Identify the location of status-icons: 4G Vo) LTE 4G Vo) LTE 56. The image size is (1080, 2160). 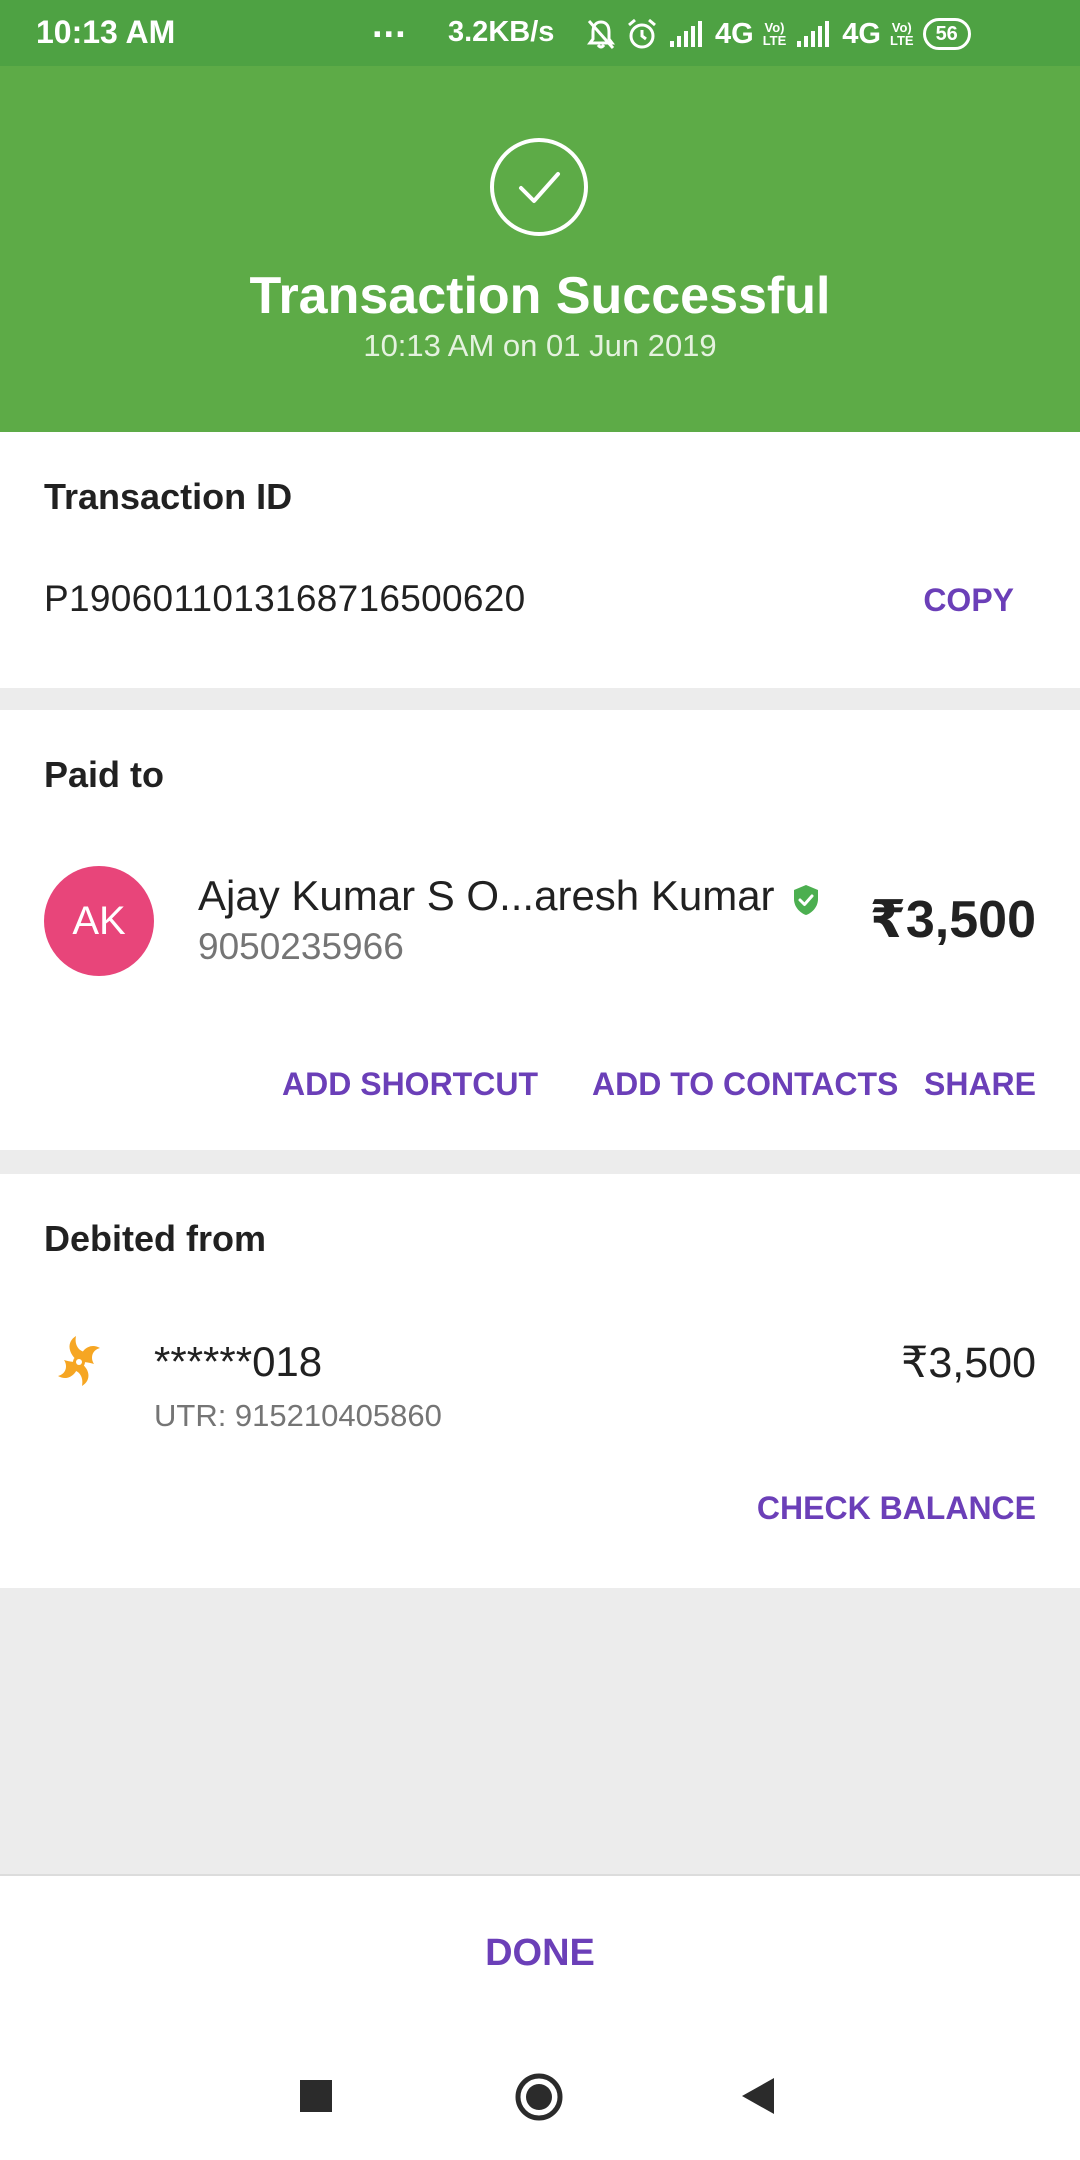
(778, 34).